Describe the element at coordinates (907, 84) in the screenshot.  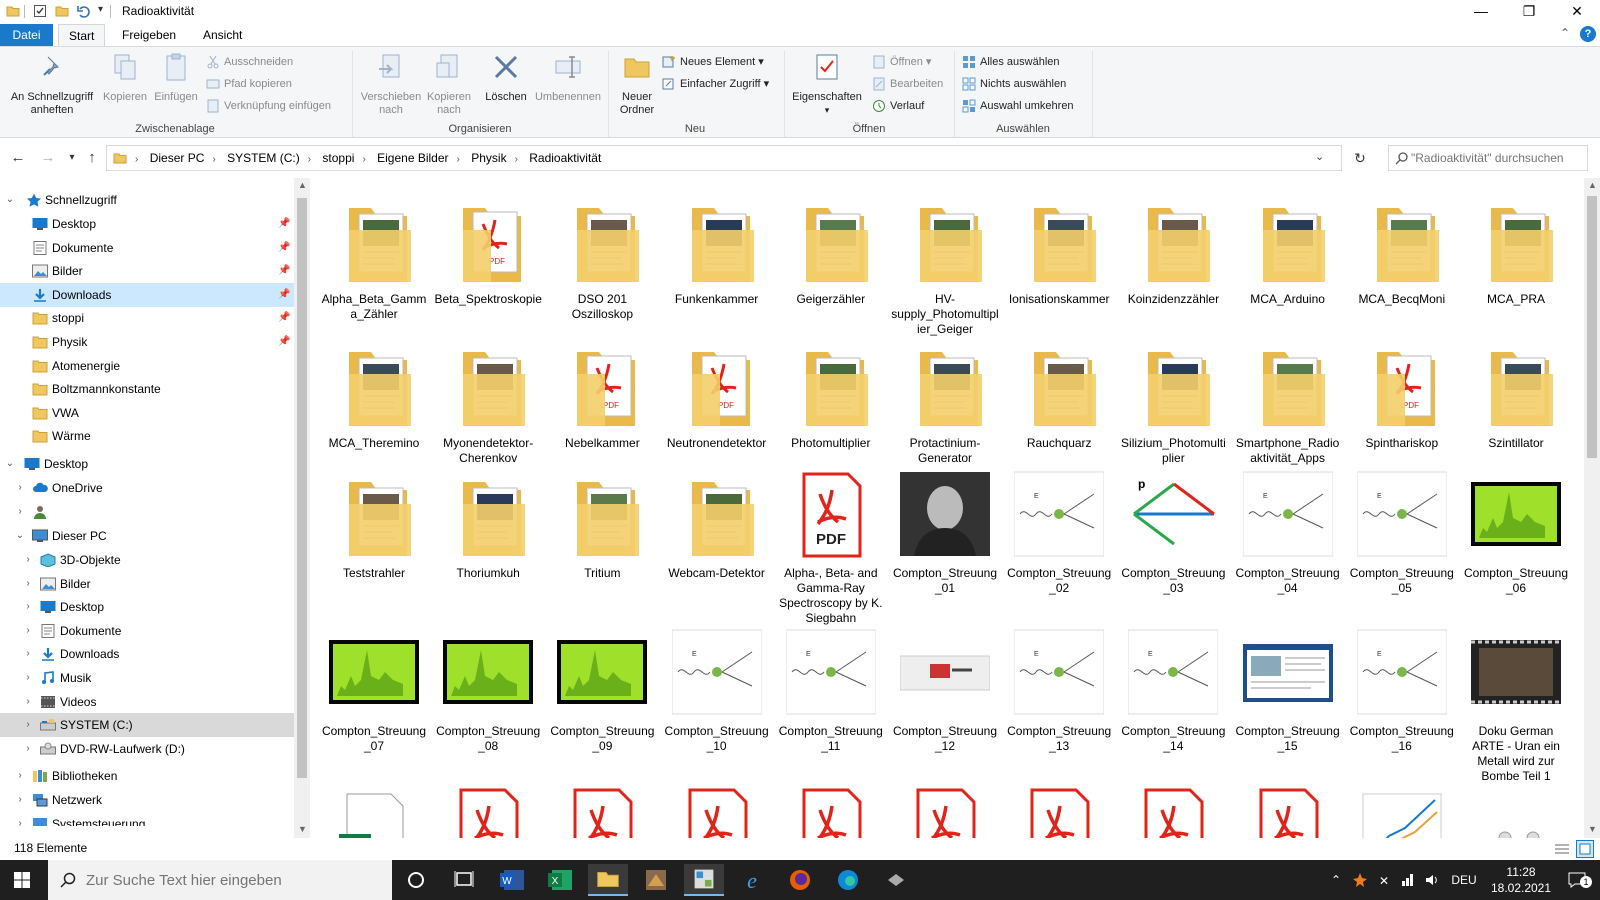
I see `edit-button: Bearbeiten` at that location.